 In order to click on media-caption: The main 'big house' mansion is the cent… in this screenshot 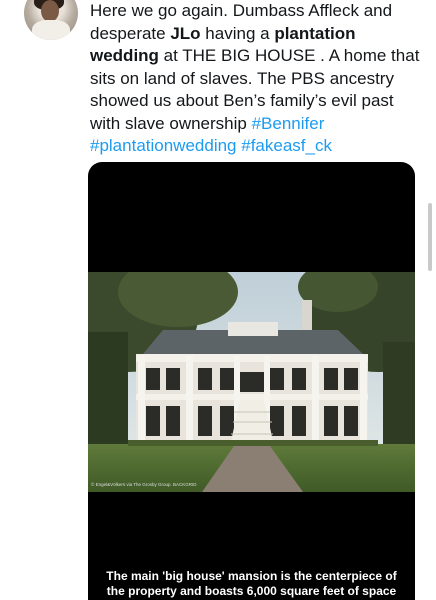, I will do `click(251, 583)`.